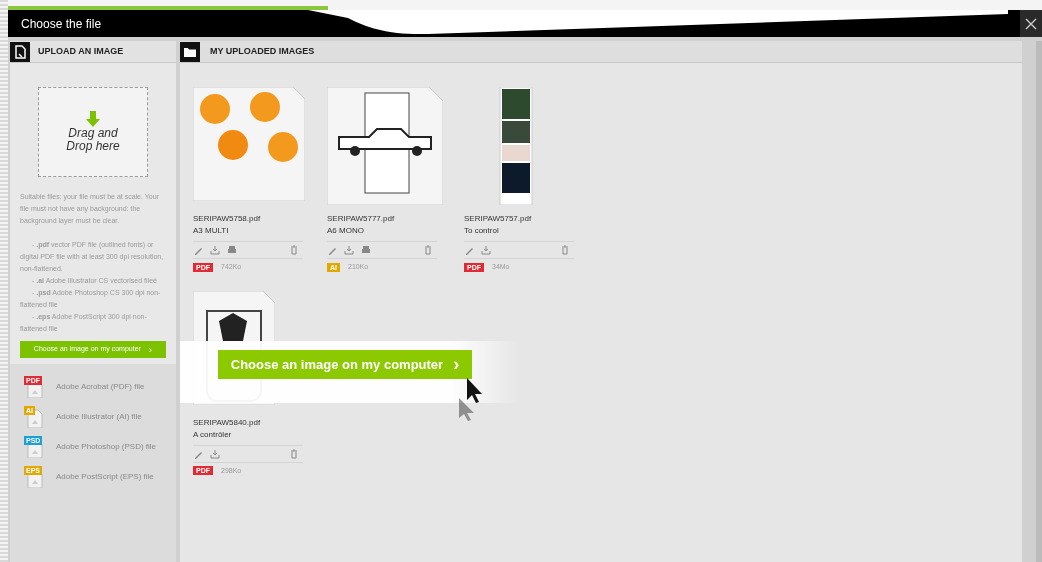 Image resolution: width=1042 pixels, height=562 pixels. I want to click on file-name: SERIPAW5758.pdf, so click(227, 219).